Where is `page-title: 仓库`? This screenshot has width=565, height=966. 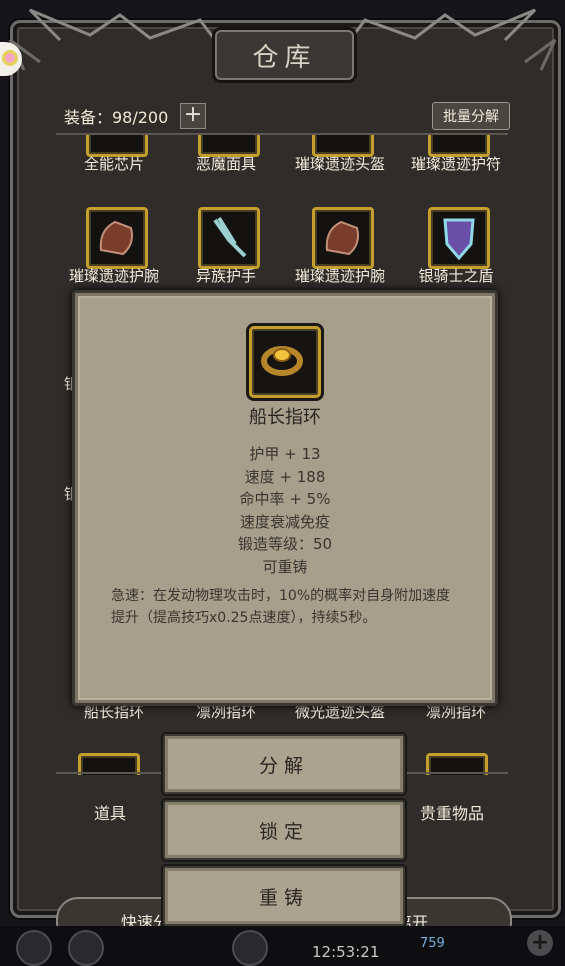
page-title: 仓库 is located at coordinates (284, 55).